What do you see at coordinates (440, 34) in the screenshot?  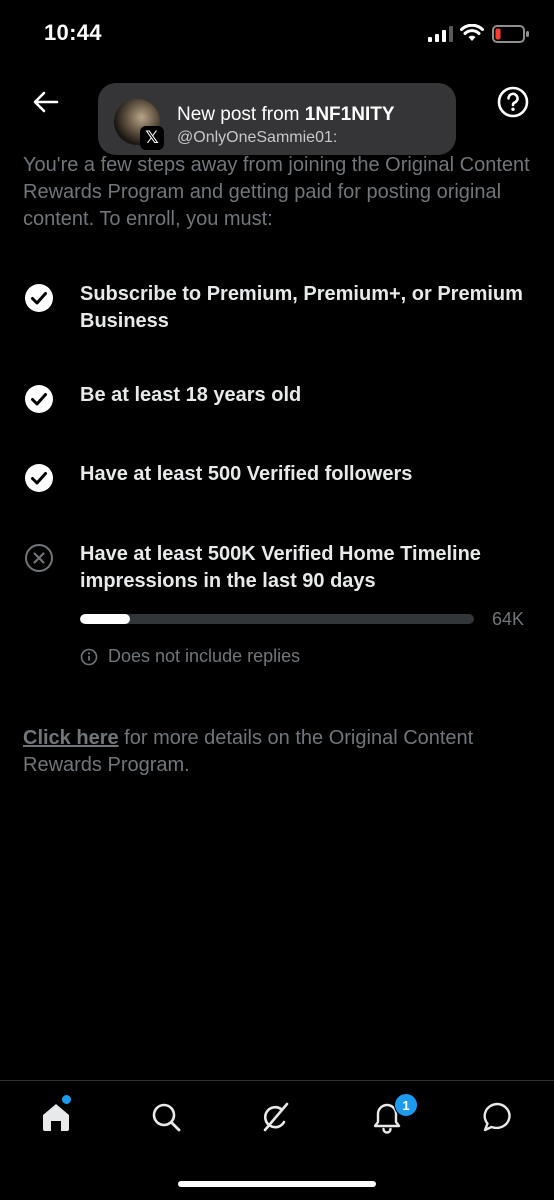 I see `cellular-signal-icon` at bounding box center [440, 34].